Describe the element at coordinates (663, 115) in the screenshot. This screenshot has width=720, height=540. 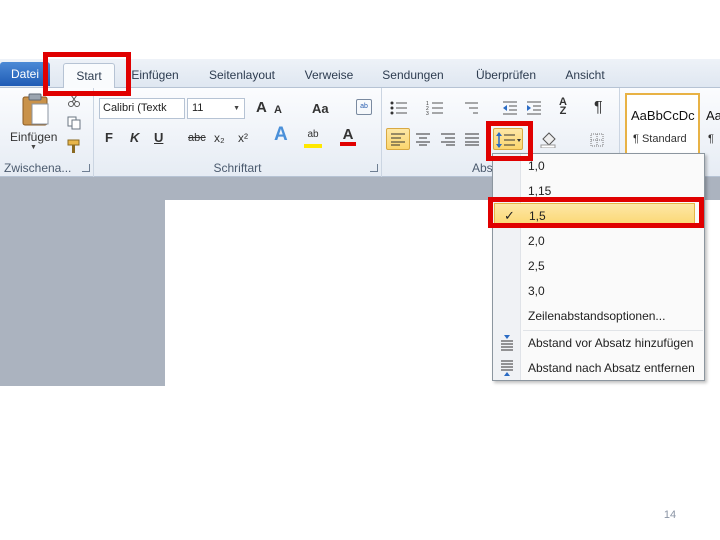
I see `style-sample-text: AaBbCcDc` at that location.